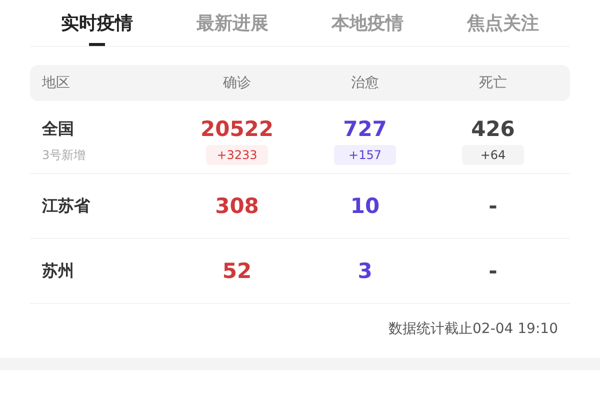  Describe the element at coordinates (56, 83) in the screenshot. I see `column-header: 地区` at that location.